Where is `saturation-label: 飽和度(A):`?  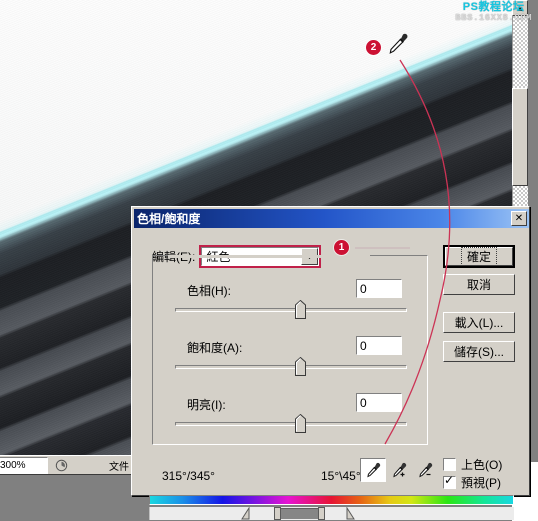
saturation-label: 飽和度(A): is located at coordinates (215, 348).